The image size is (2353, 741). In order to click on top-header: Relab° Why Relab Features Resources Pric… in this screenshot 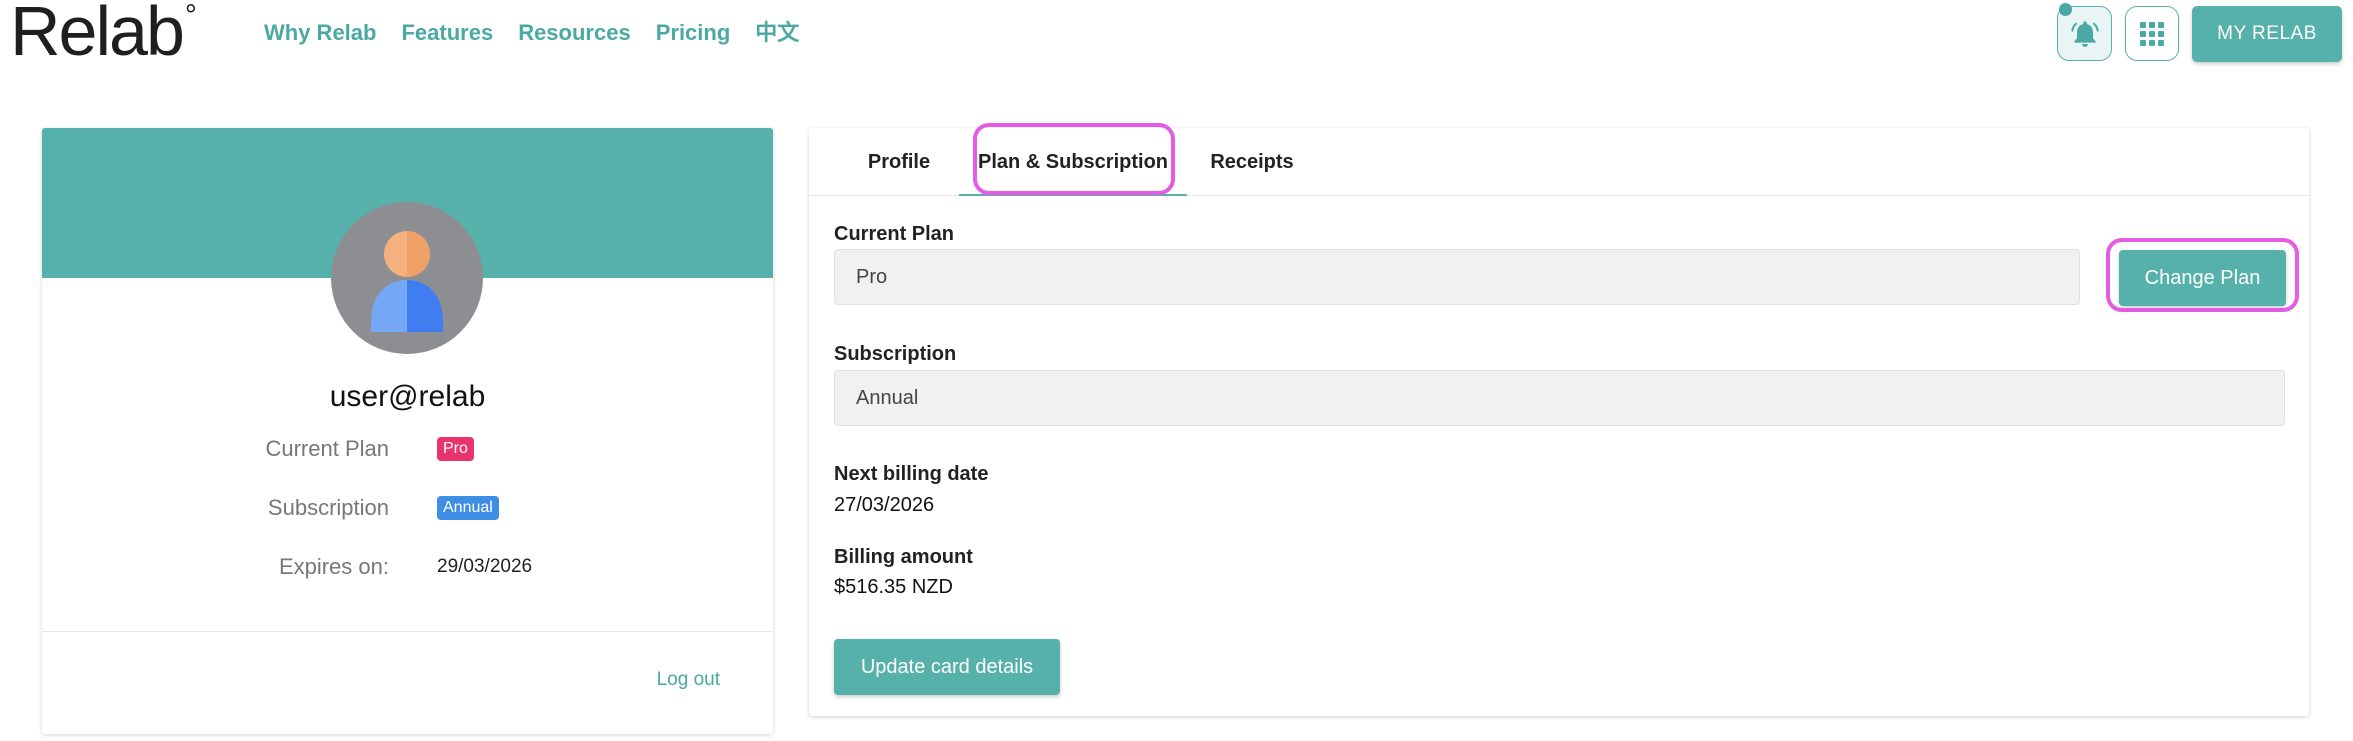, I will do `click(1176, 35)`.